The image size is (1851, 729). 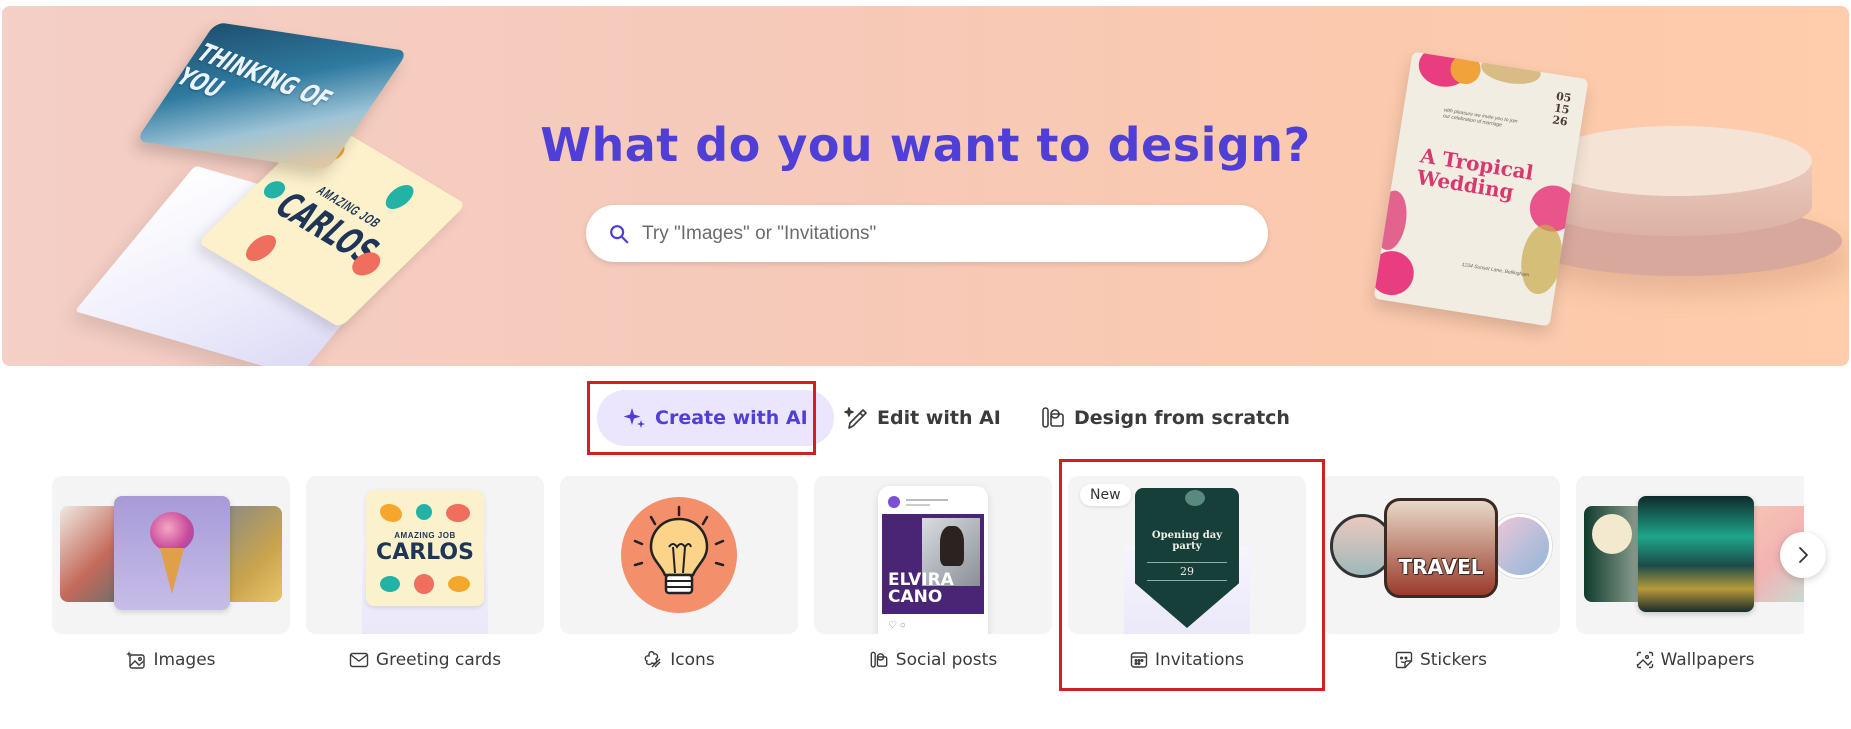 I want to click on search-bar, so click(x=927, y=233).